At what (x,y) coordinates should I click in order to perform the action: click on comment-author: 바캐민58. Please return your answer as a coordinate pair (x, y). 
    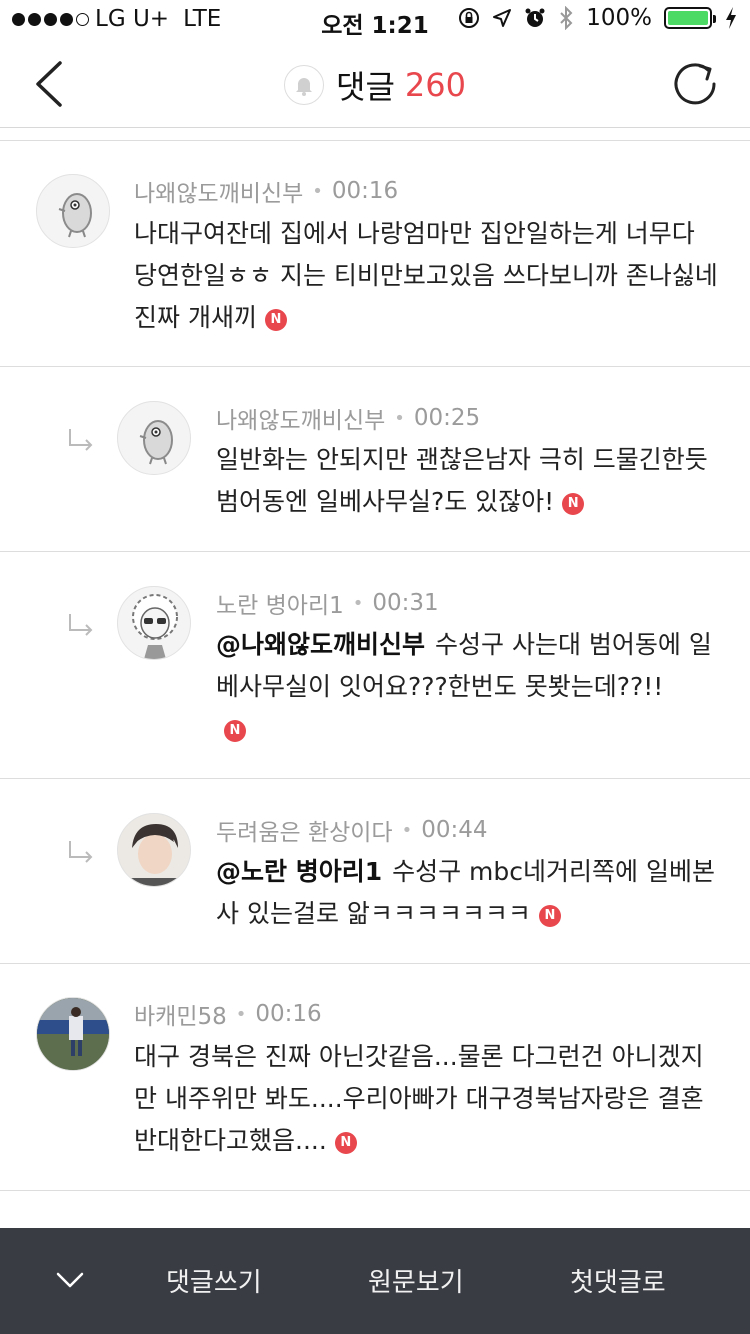
    Looking at the image, I should click on (180, 1014).